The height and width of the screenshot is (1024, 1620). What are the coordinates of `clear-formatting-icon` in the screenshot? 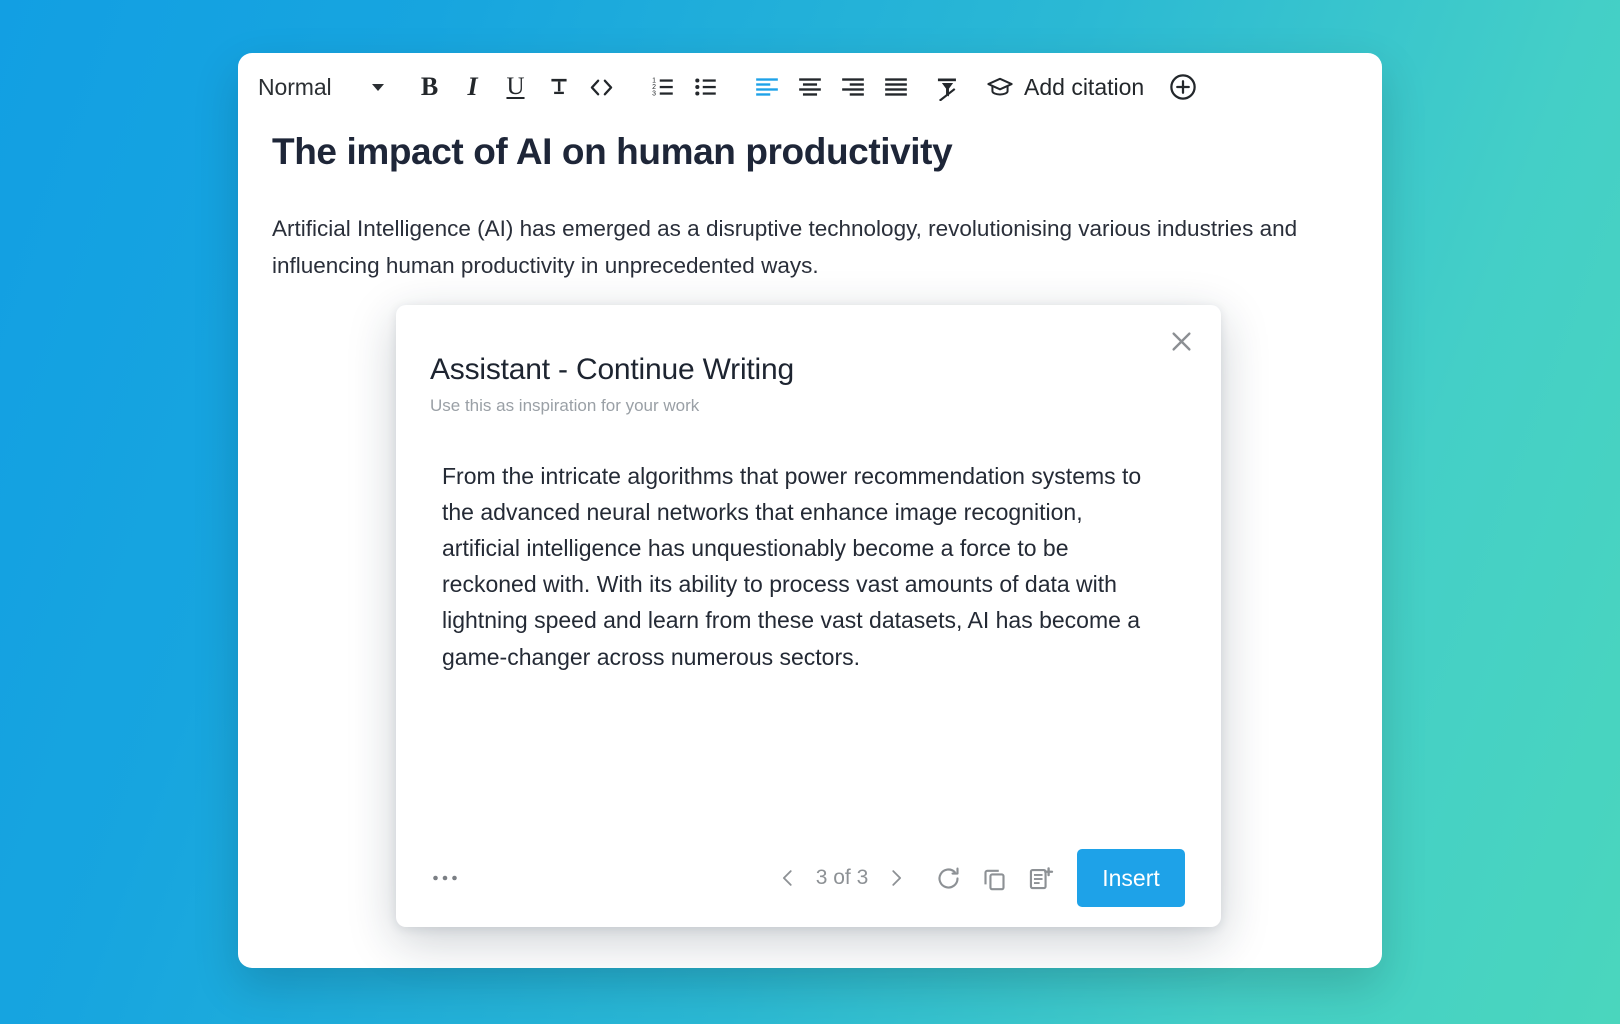 It's located at (946, 89).